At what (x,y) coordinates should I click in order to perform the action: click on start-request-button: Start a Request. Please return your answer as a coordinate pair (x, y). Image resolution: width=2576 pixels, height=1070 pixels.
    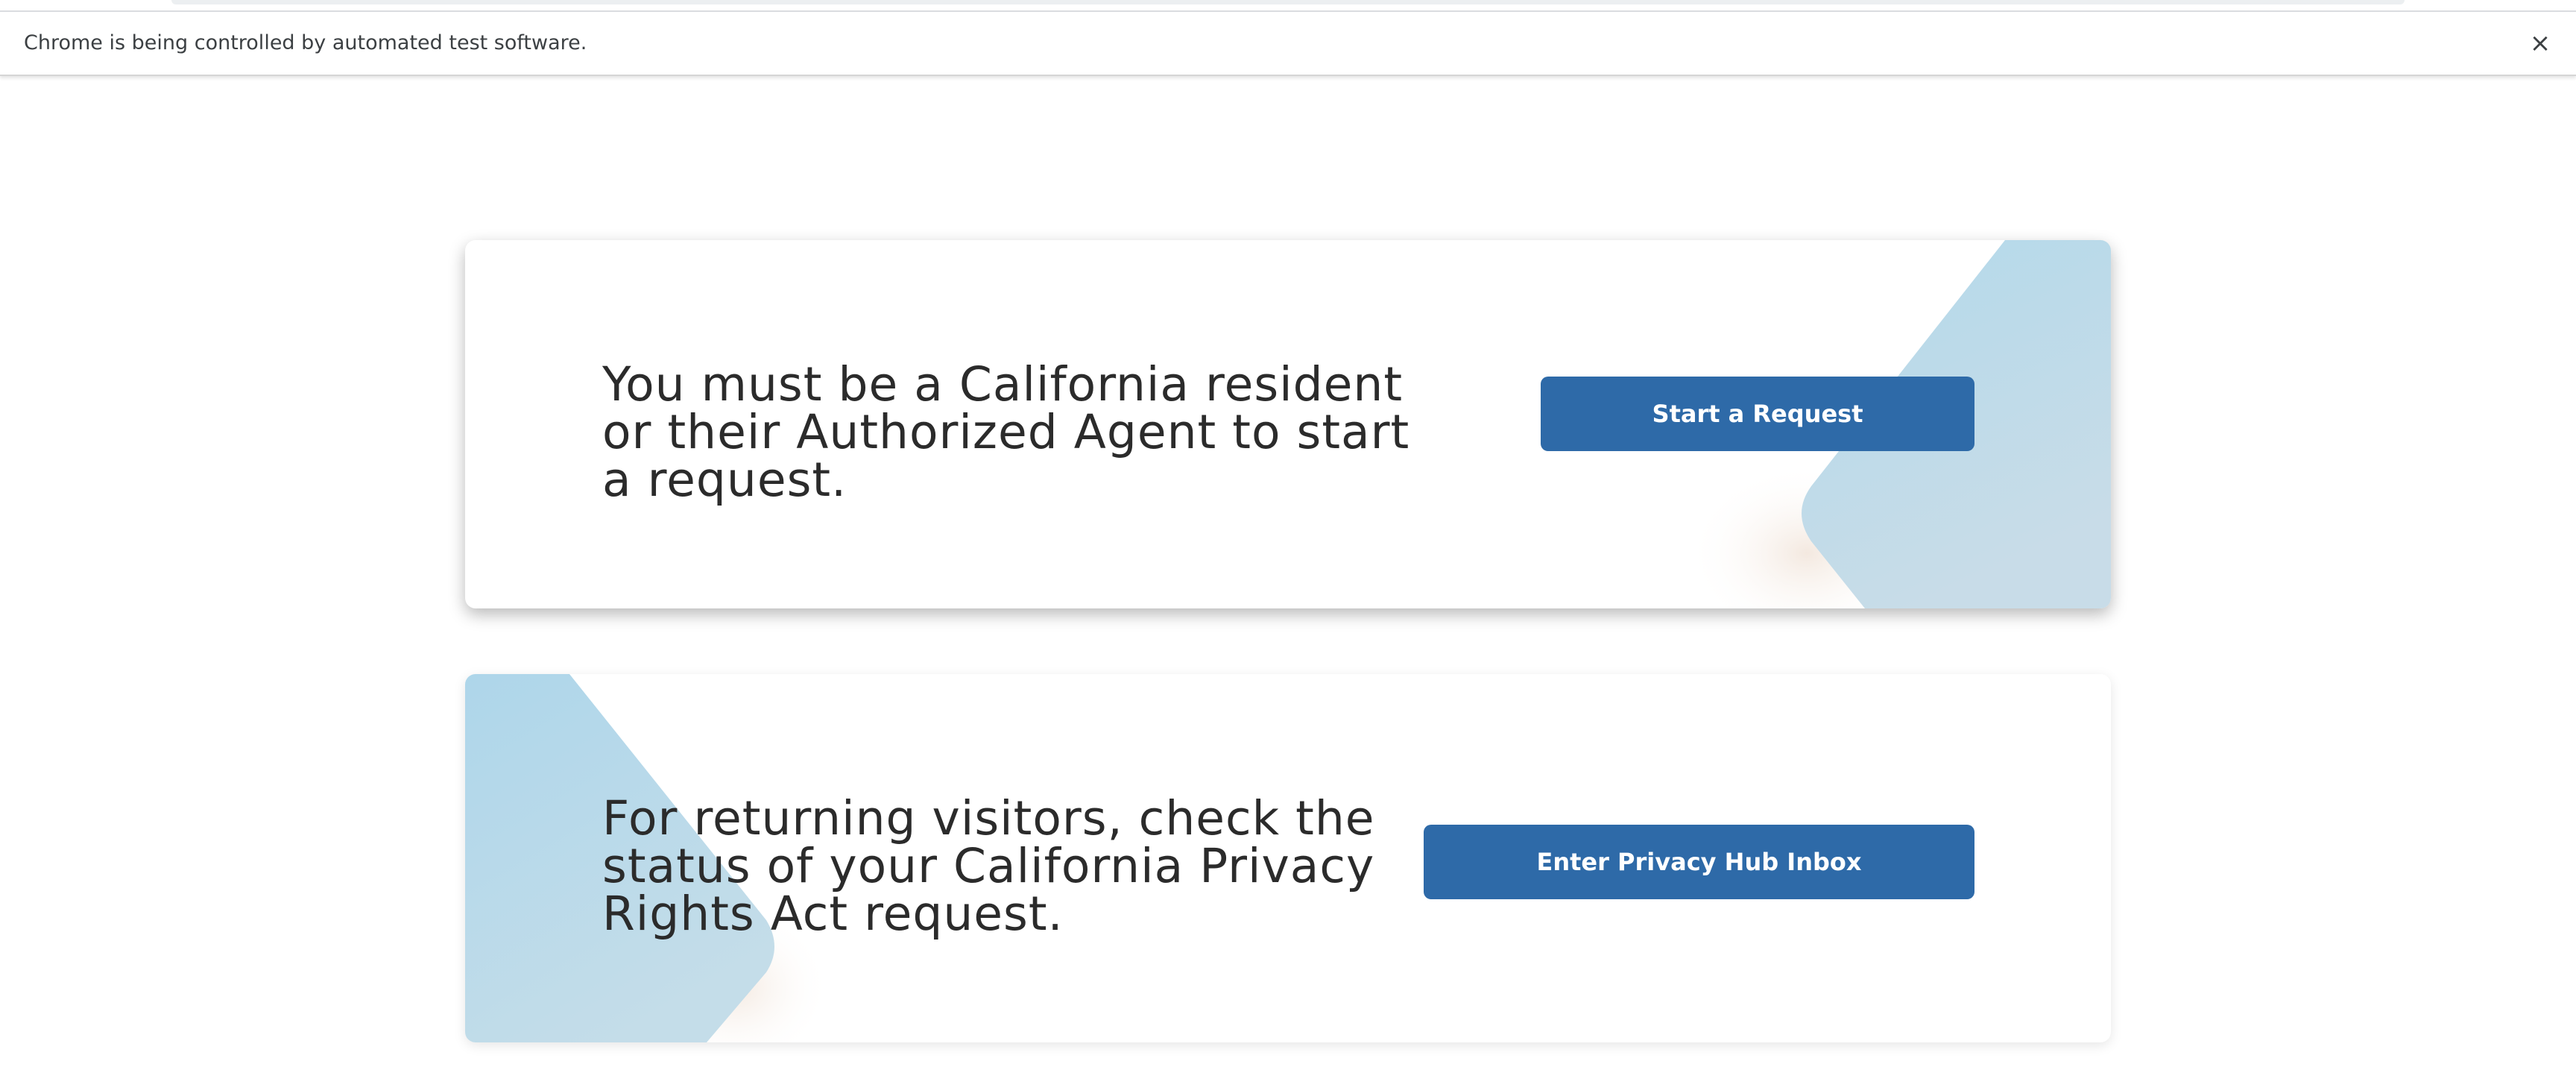
    Looking at the image, I should click on (1758, 414).